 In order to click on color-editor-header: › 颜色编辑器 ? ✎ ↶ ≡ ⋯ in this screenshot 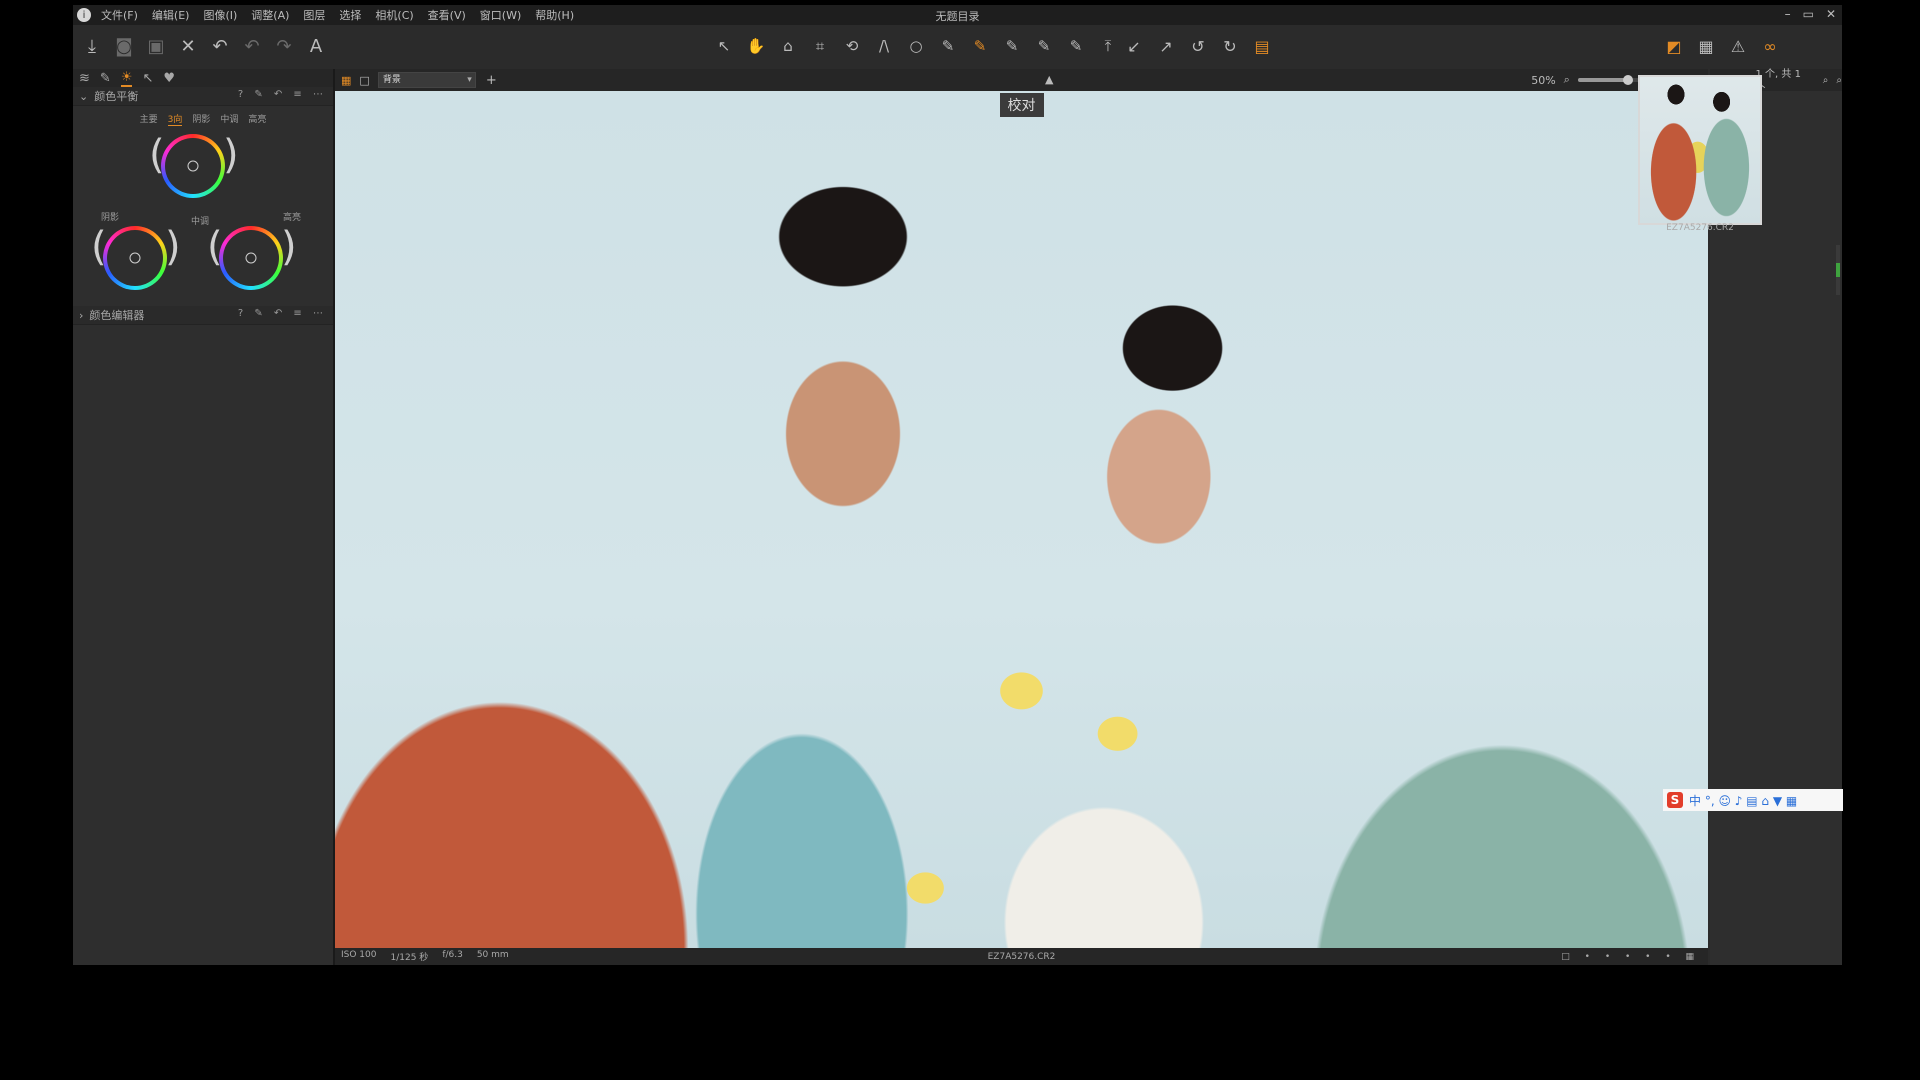, I will do `click(203, 315)`.